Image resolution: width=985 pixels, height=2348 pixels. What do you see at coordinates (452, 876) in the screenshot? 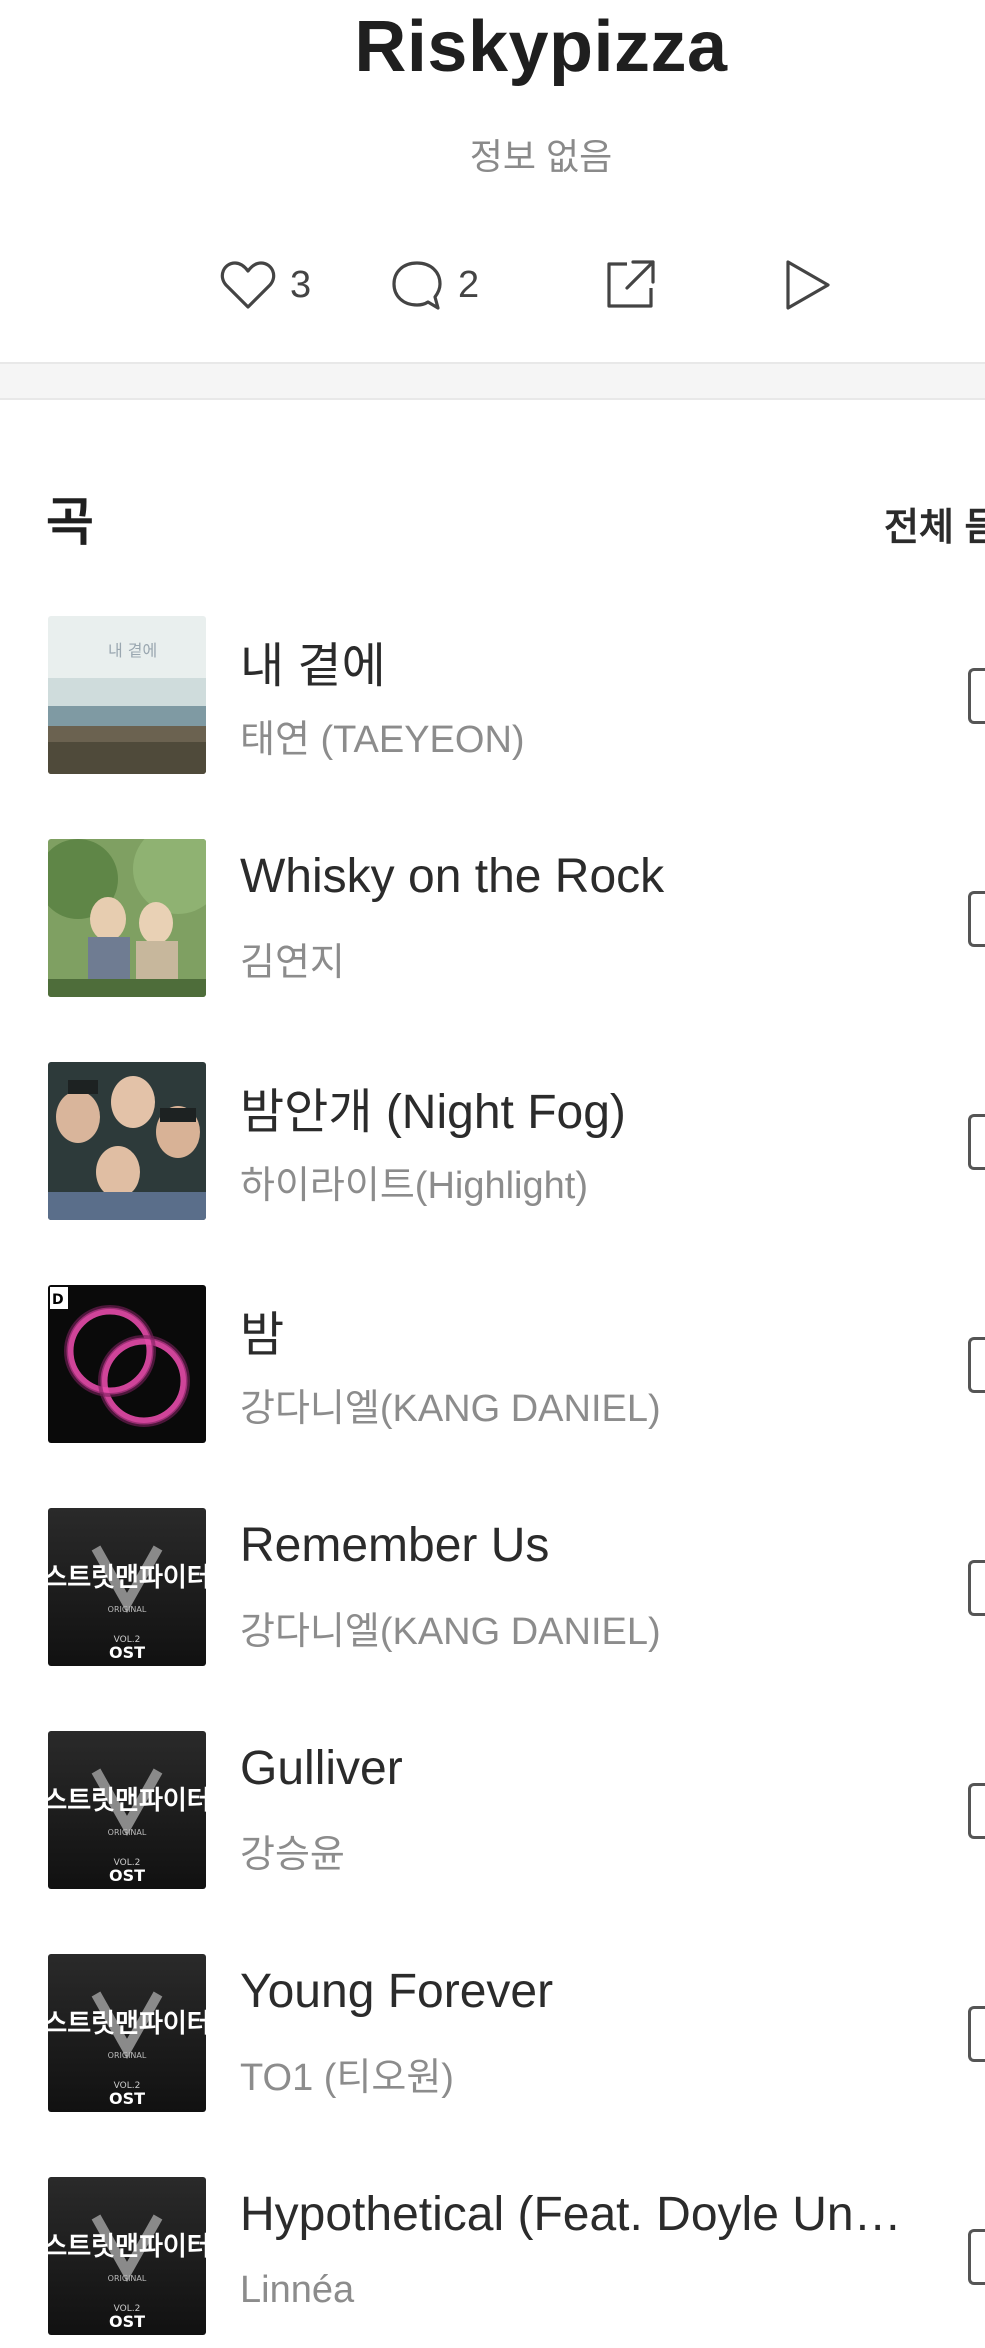
I see `track-title: Whisky on the Rock` at bounding box center [452, 876].